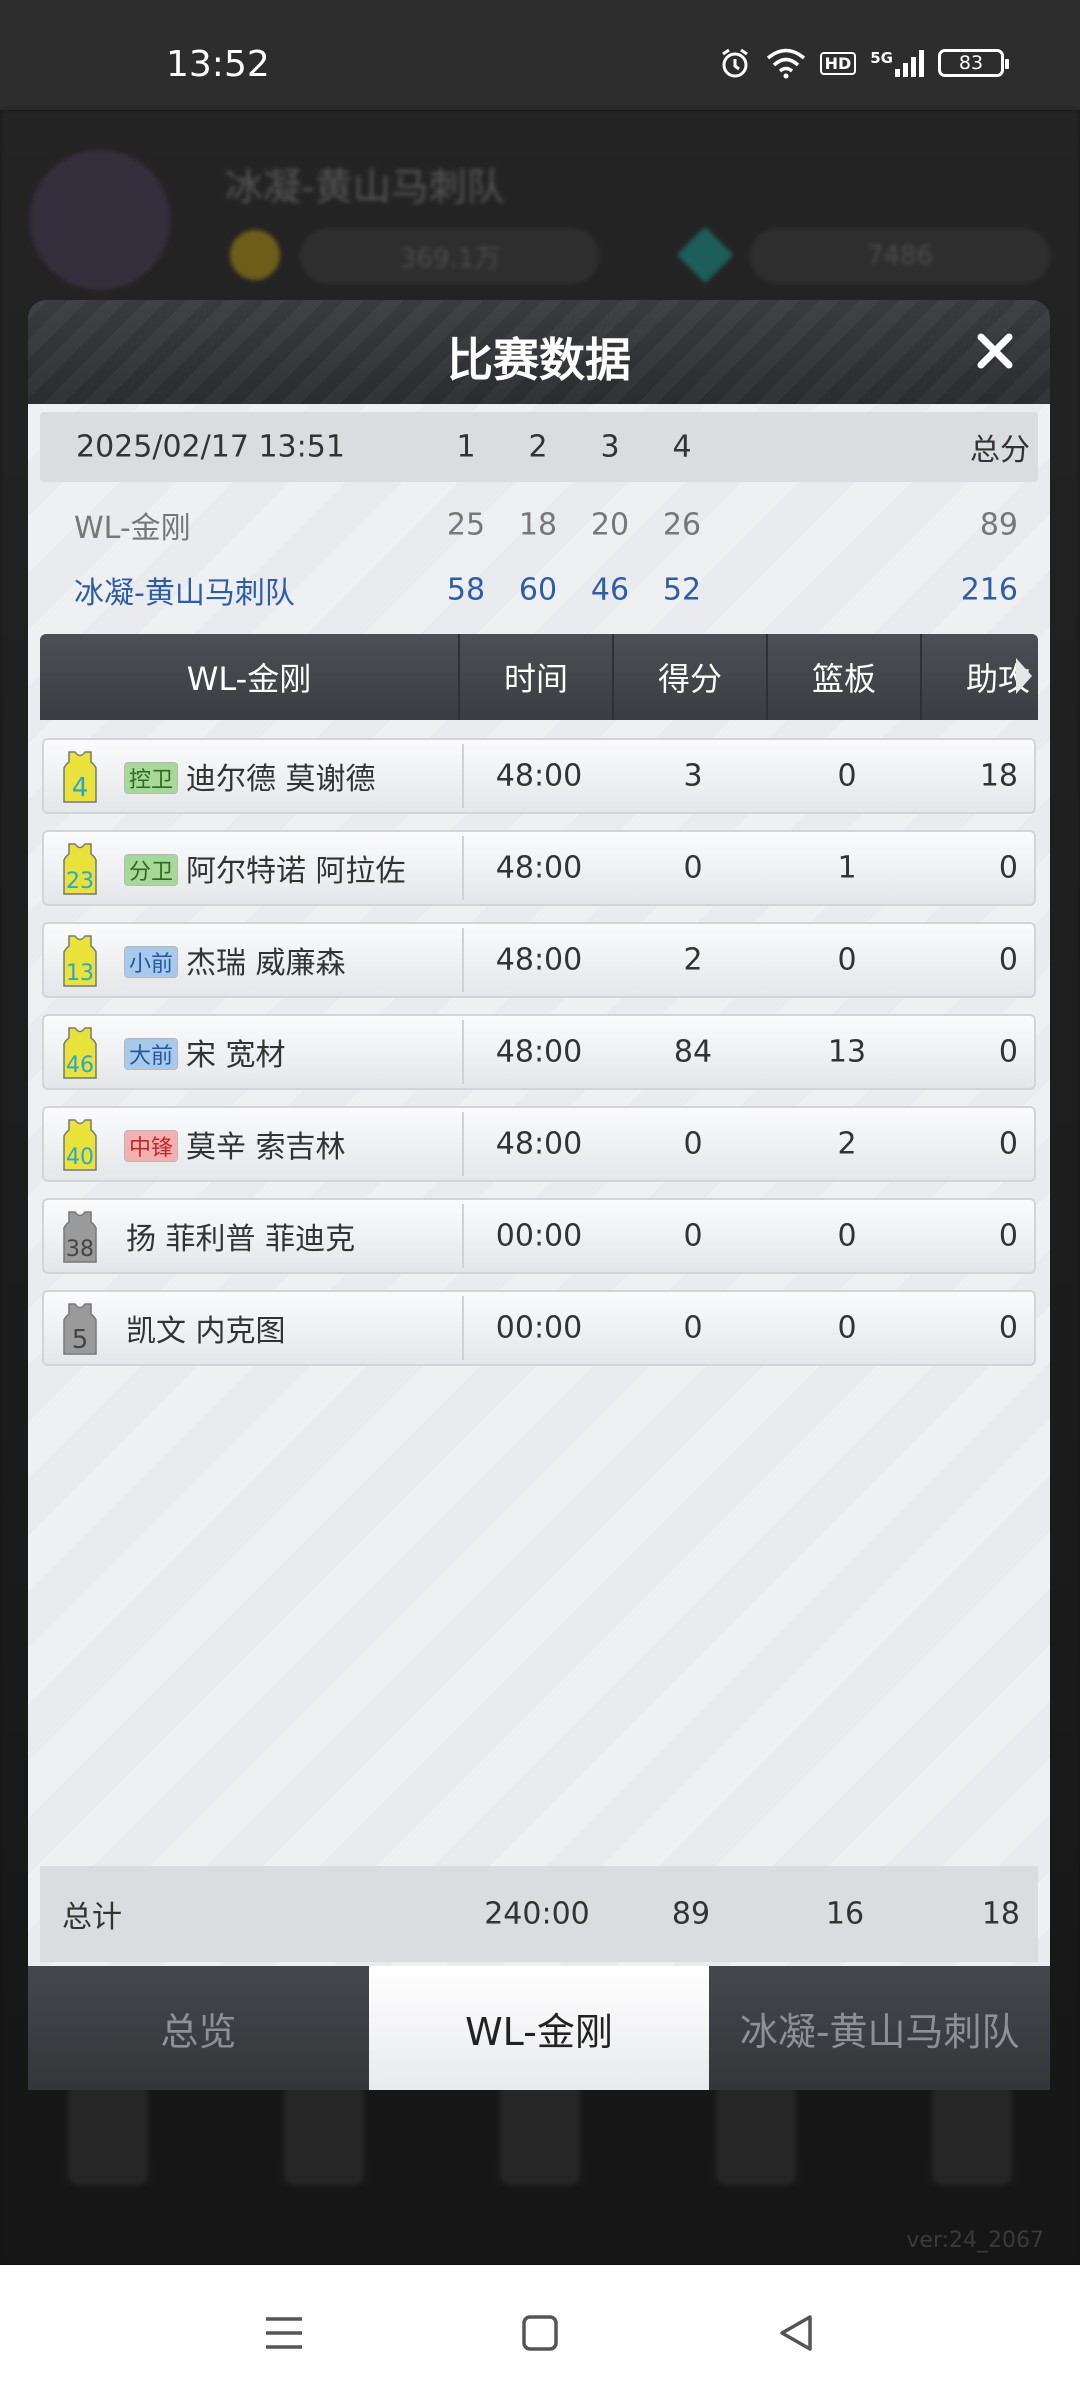 The width and height of the screenshot is (1080, 2400). Describe the element at coordinates (880, 2028) in the screenshot. I see `tab-away-team: 冰凝-黄山马刺队` at that location.